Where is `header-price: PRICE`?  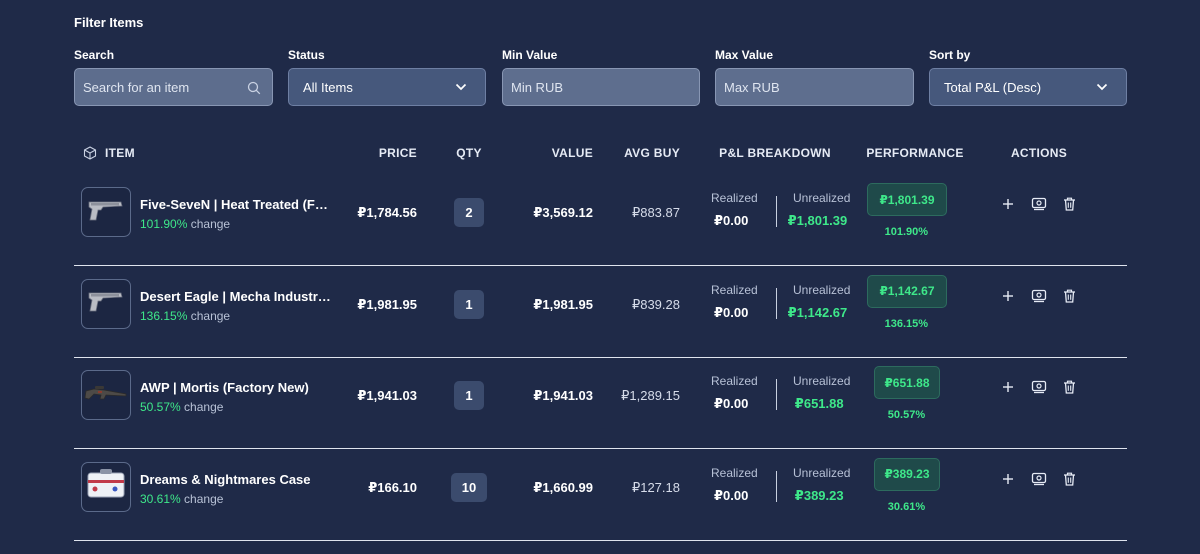
header-price: PRICE is located at coordinates (367, 153).